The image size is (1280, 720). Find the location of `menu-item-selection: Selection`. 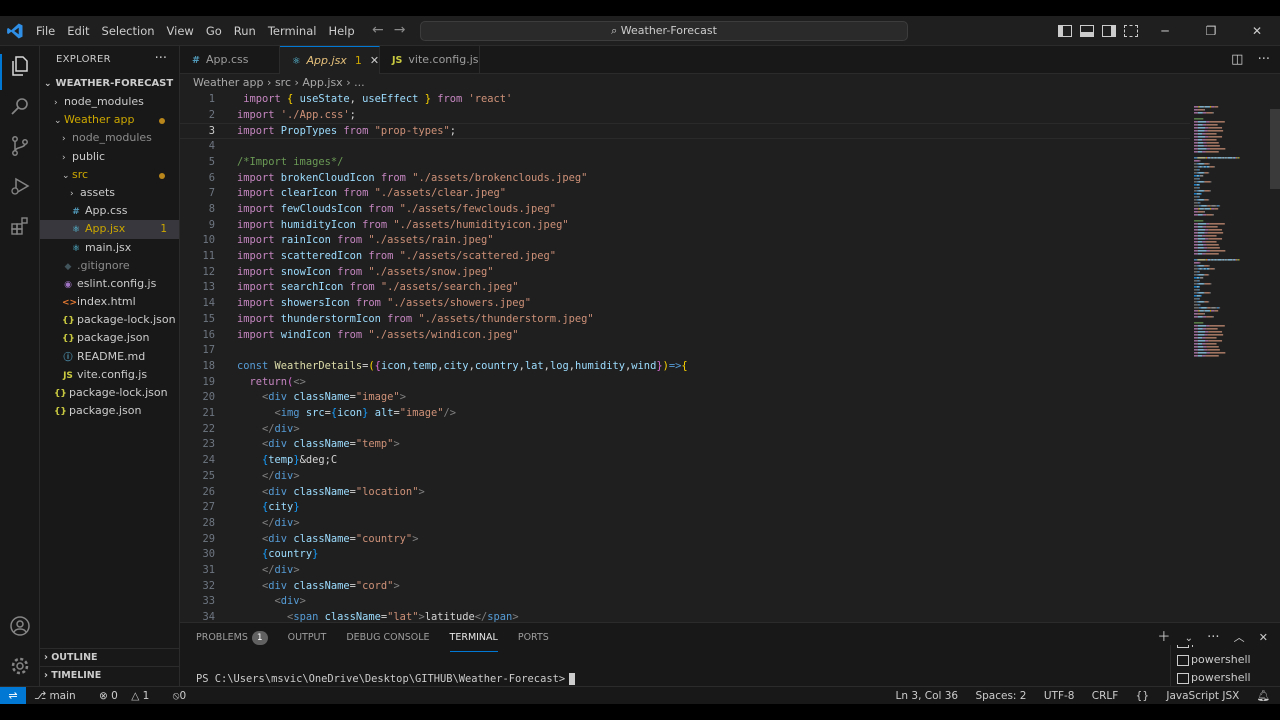

menu-item-selection: Selection is located at coordinates (128, 31).